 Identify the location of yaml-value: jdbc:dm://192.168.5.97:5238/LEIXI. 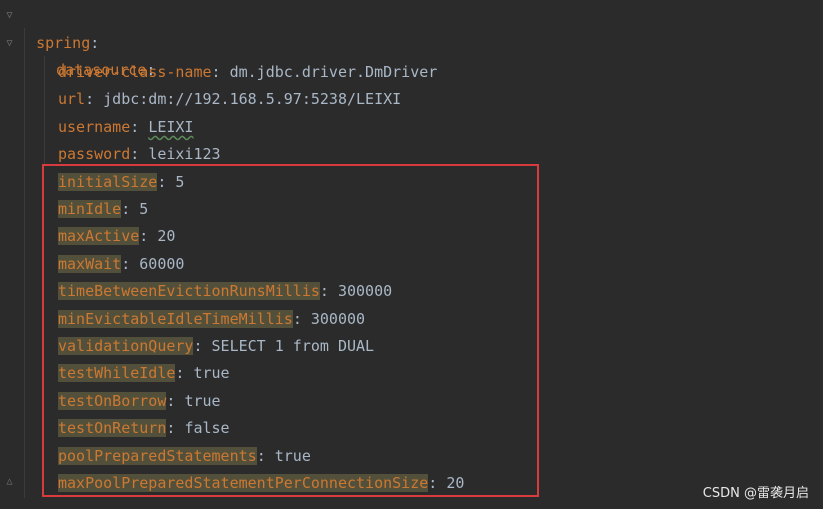
(252, 99).